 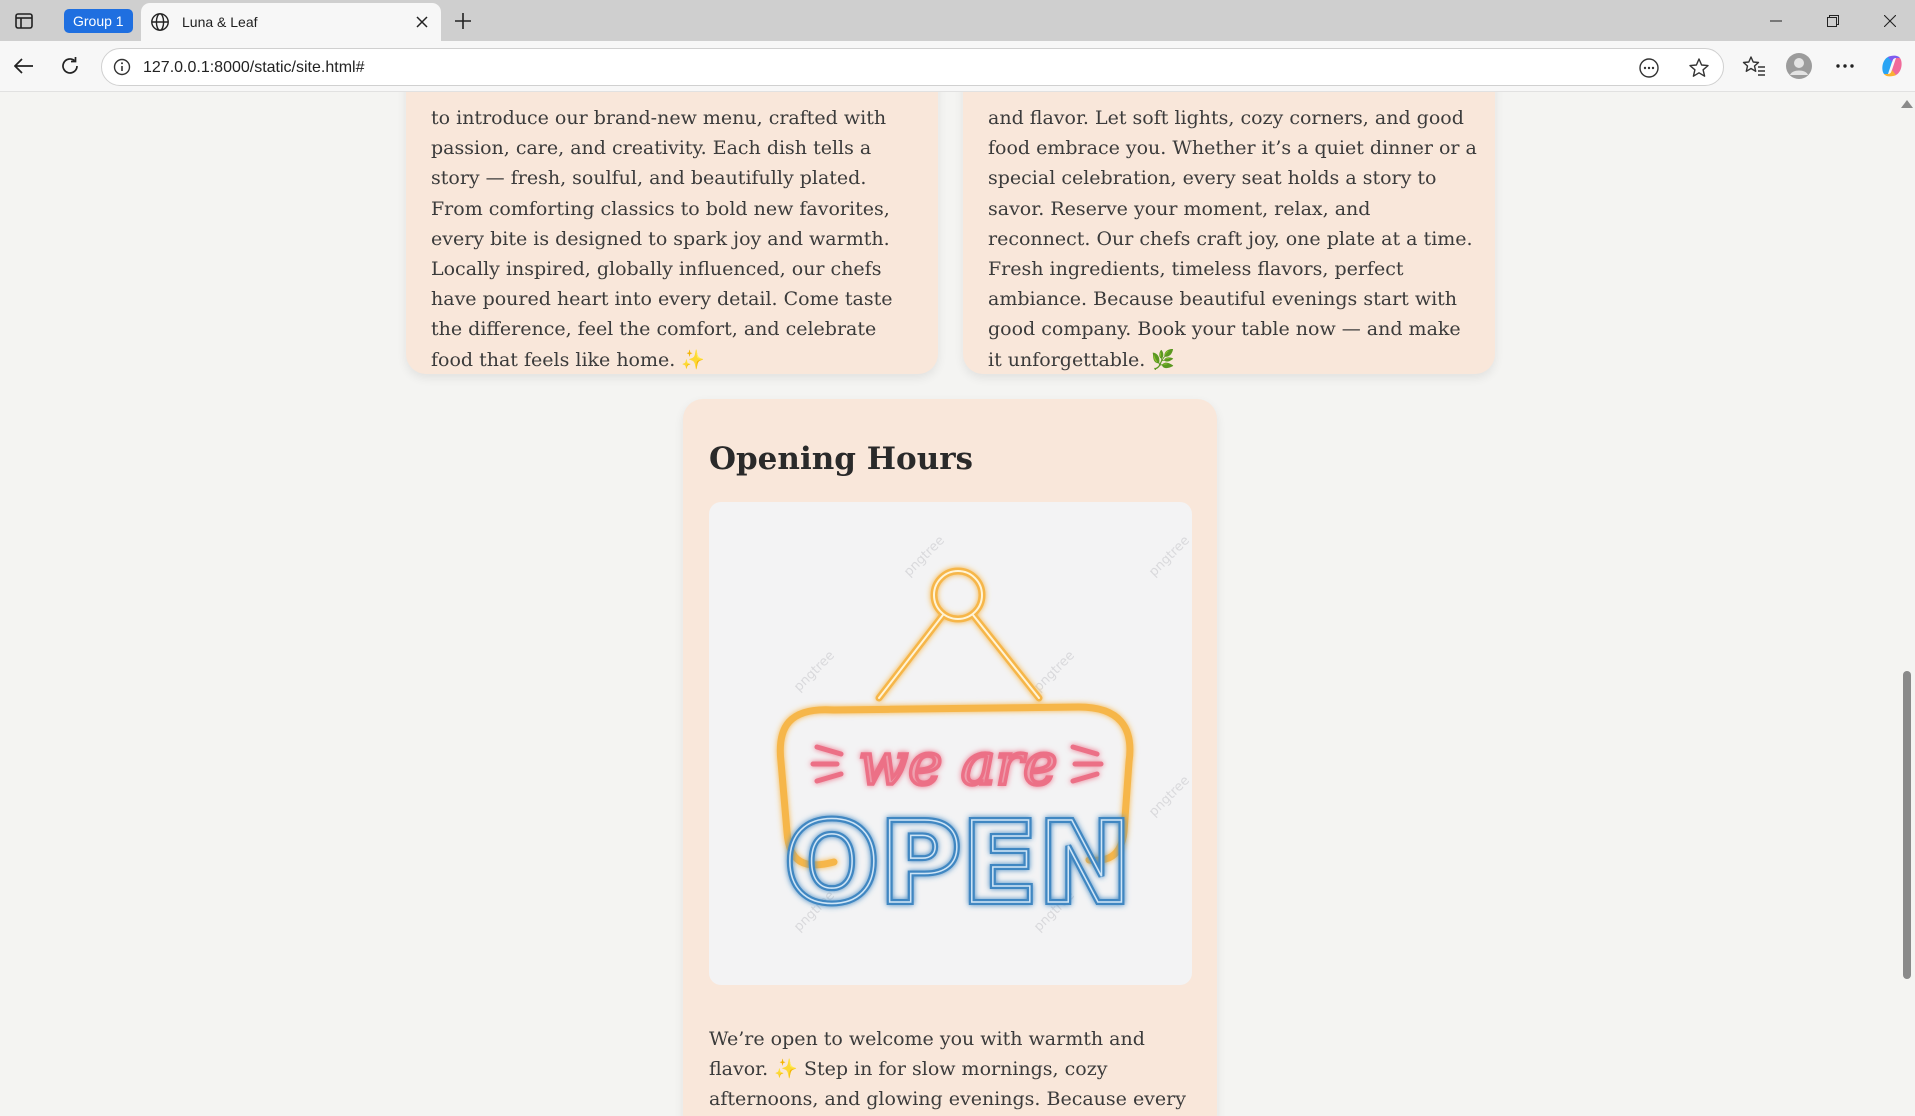 What do you see at coordinates (1907, 104) in the screenshot?
I see `scroll-up-arrow-icon` at bounding box center [1907, 104].